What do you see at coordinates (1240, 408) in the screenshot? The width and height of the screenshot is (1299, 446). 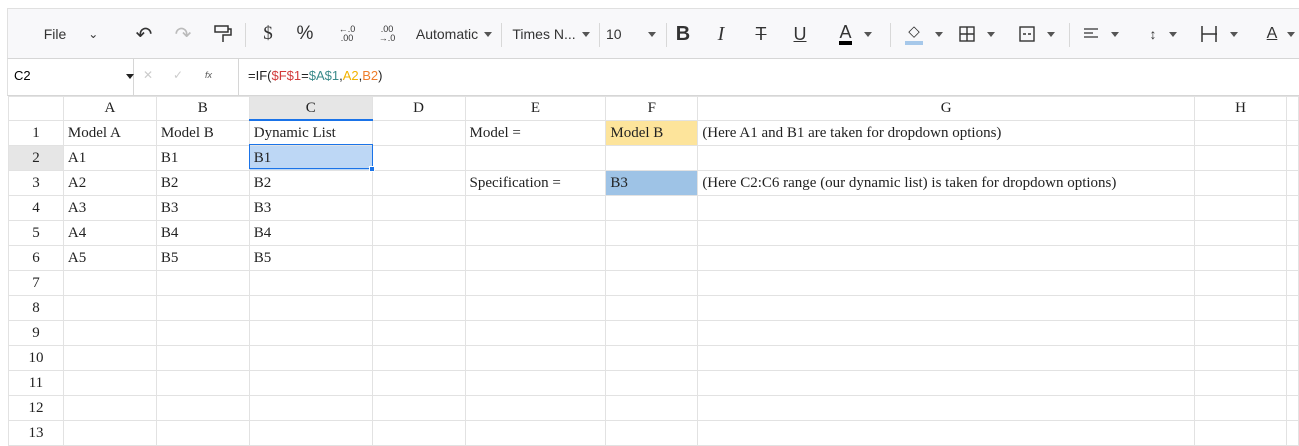 I see `cell-H12` at bounding box center [1240, 408].